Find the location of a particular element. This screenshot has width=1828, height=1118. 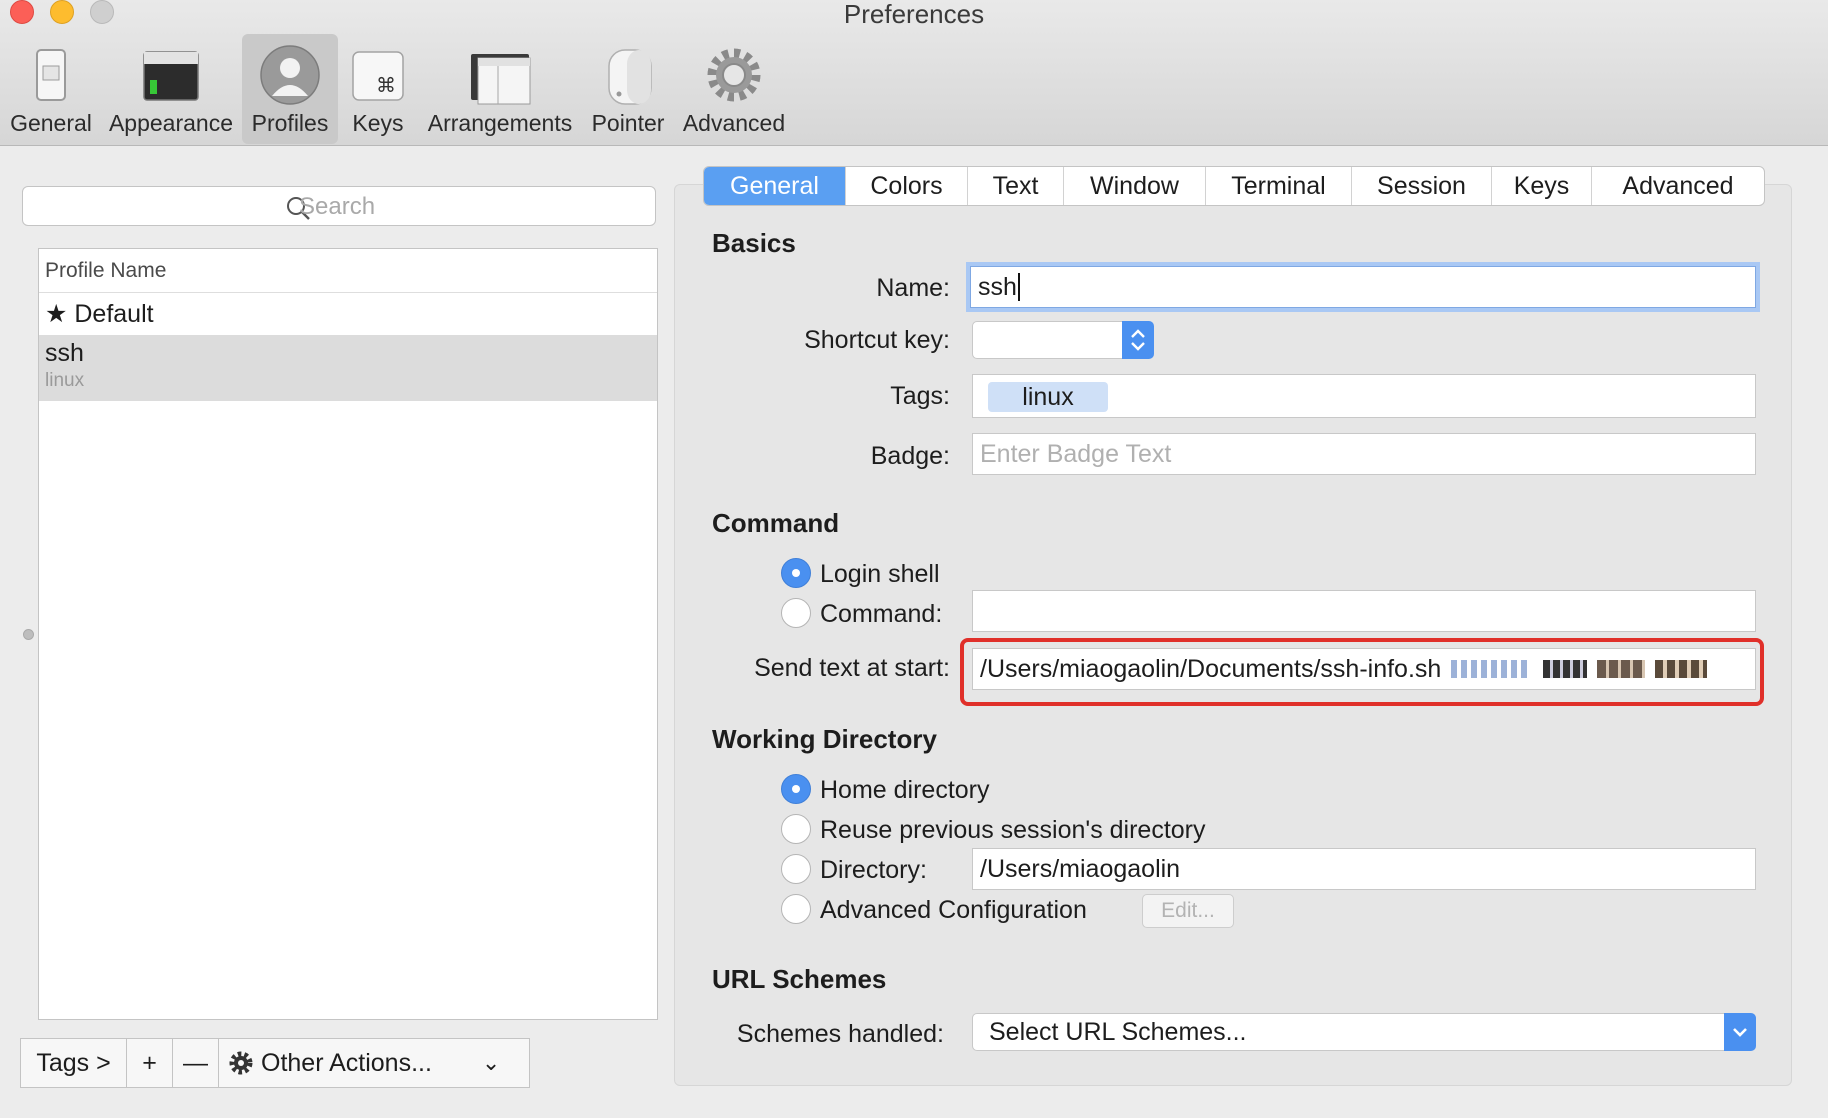

split-view-handle is located at coordinates (28, 634).